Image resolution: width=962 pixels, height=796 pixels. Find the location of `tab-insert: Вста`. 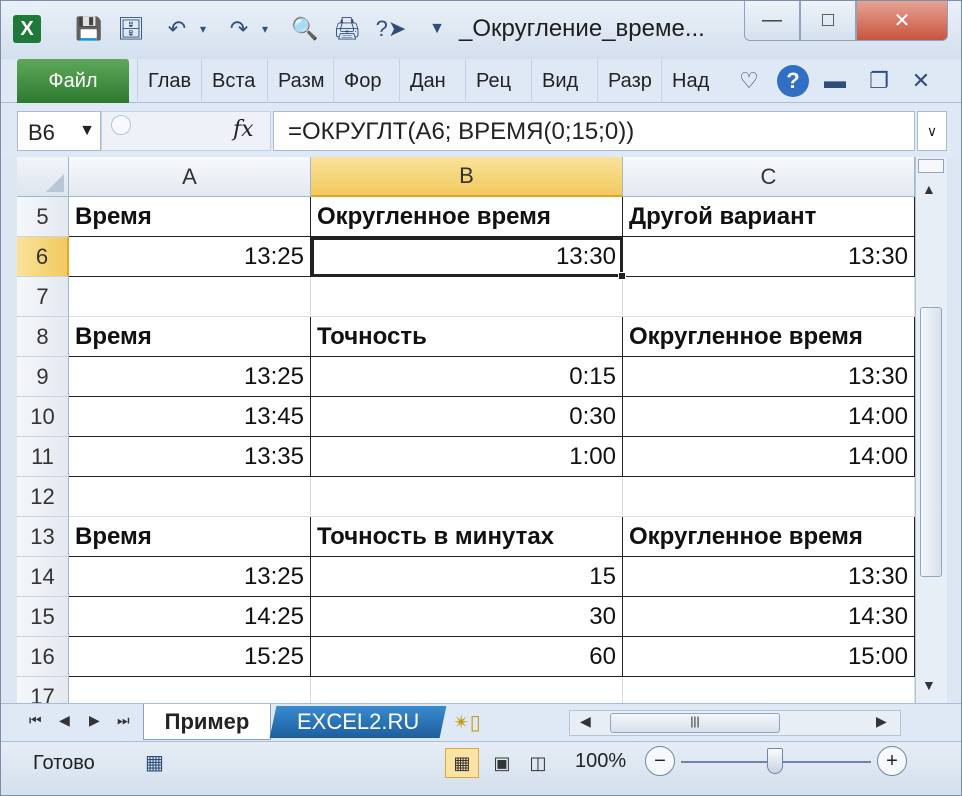

tab-insert: Вста is located at coordinates (228, 81).